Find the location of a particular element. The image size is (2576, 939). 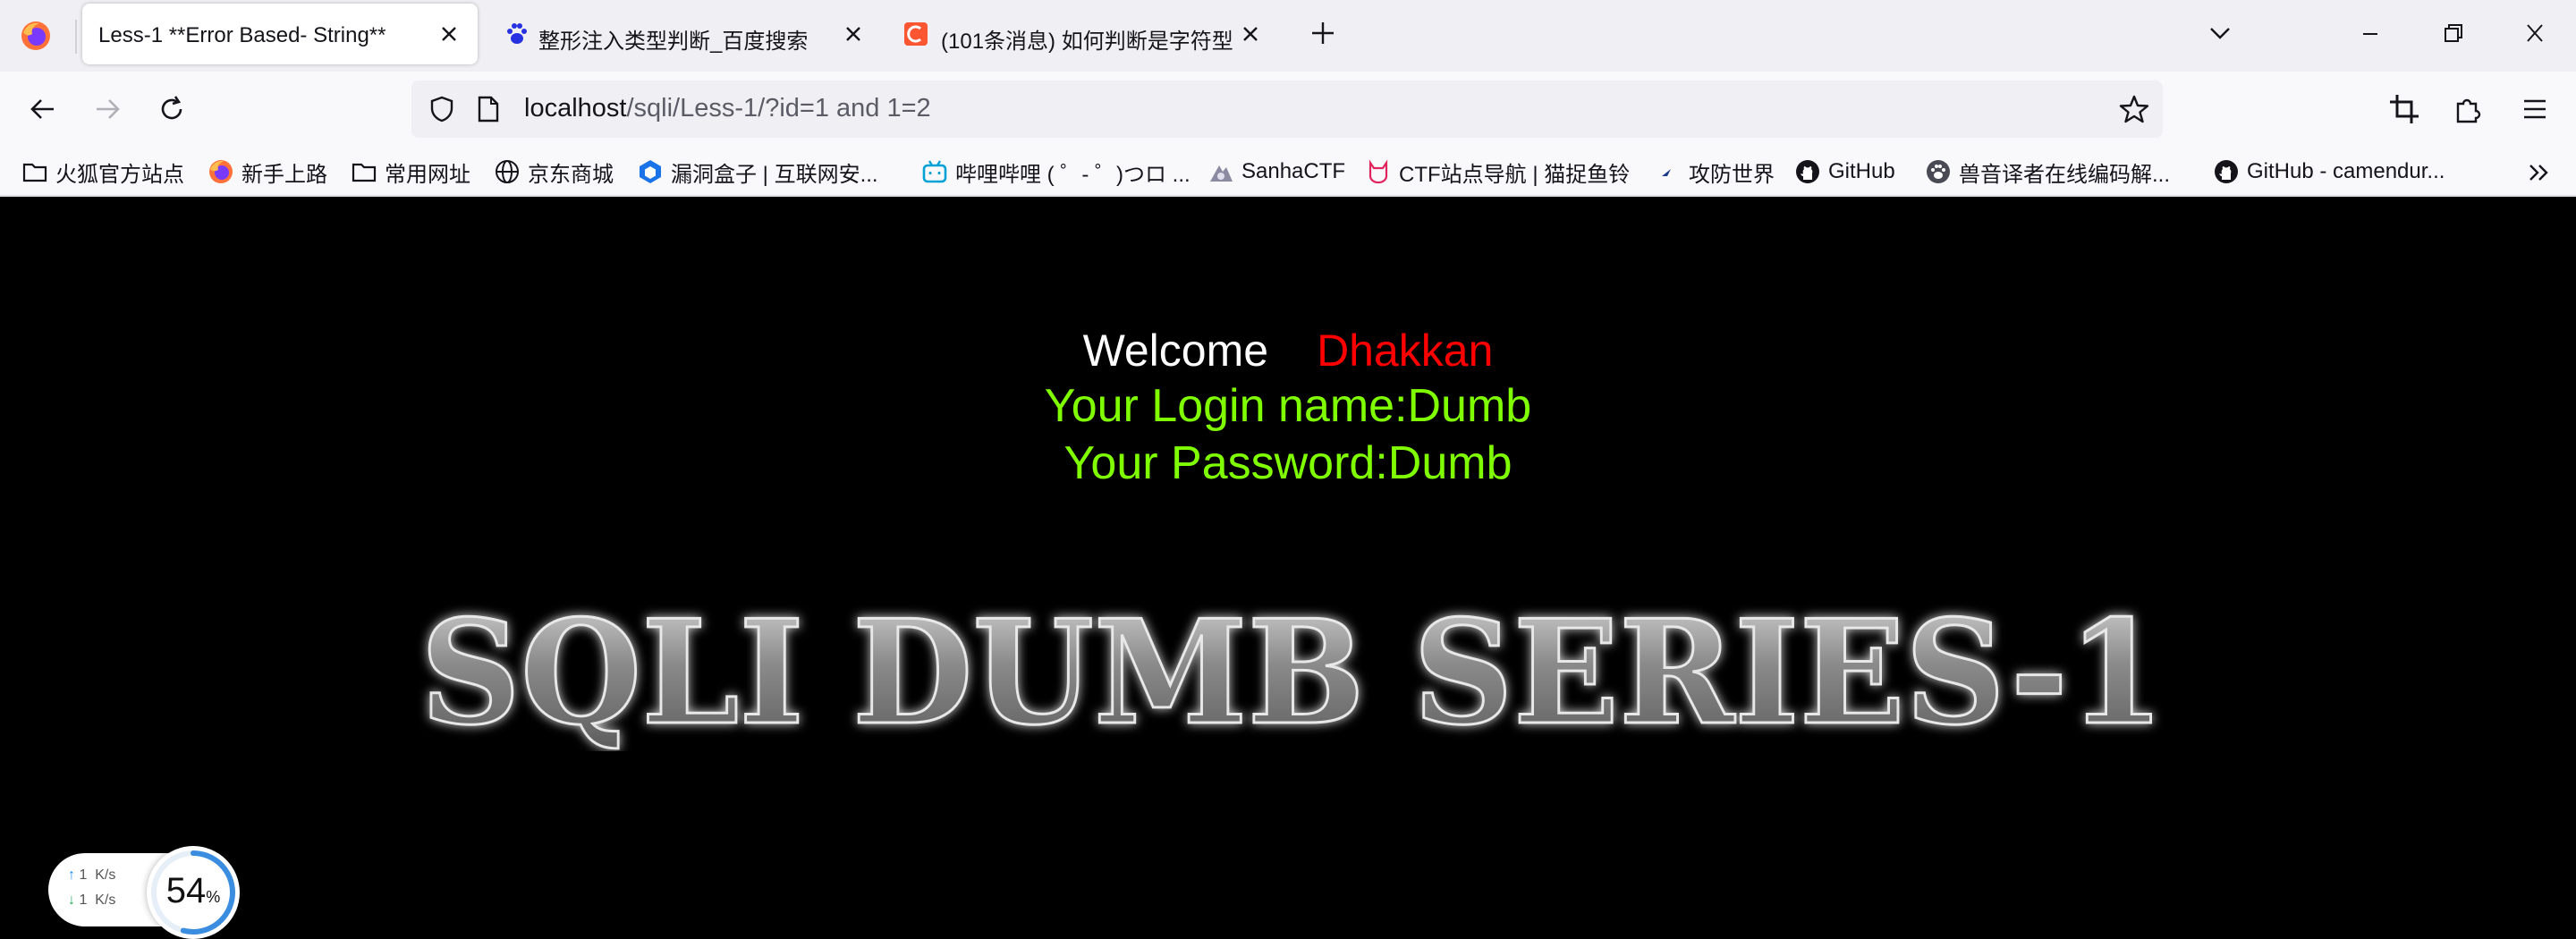

bookmark-label: 京东商城 is located at coordinates (571, 174).